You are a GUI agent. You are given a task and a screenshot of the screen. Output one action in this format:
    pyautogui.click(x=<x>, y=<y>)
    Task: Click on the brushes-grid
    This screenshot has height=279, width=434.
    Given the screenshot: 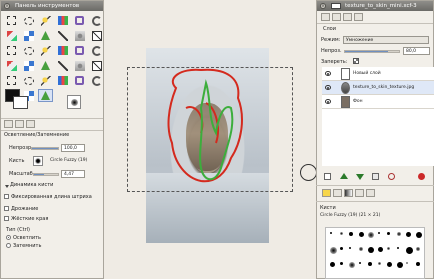 What is the action you would take?
    pyautogui.click(x=375, y=253)
    